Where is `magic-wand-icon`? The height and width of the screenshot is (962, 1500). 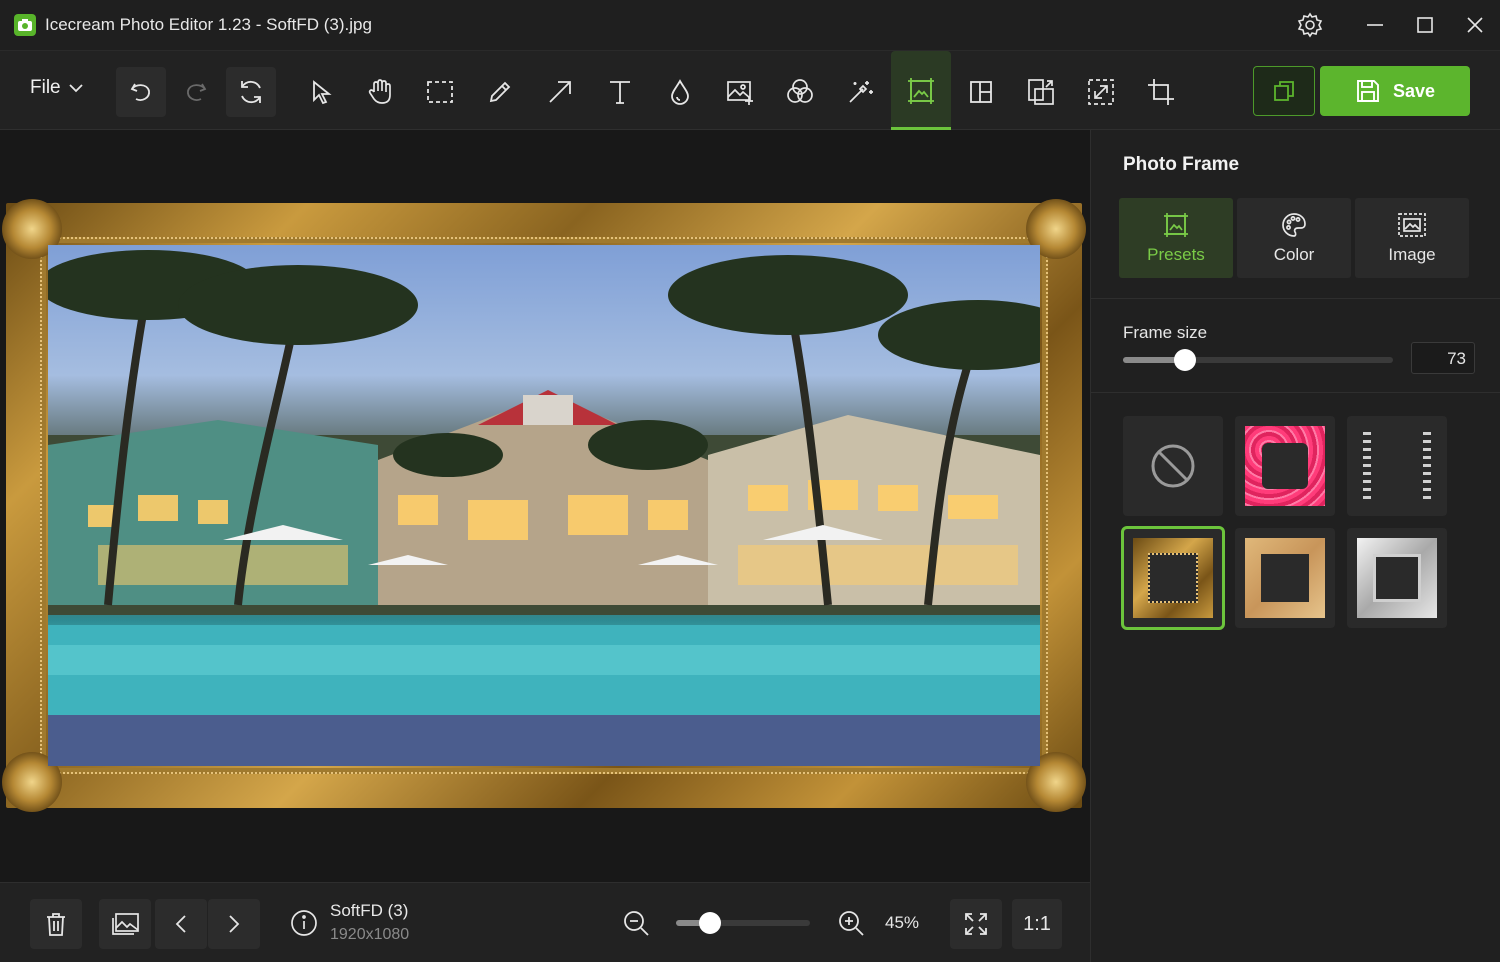 magic-wand-icon is located at coordinates (861, 92).